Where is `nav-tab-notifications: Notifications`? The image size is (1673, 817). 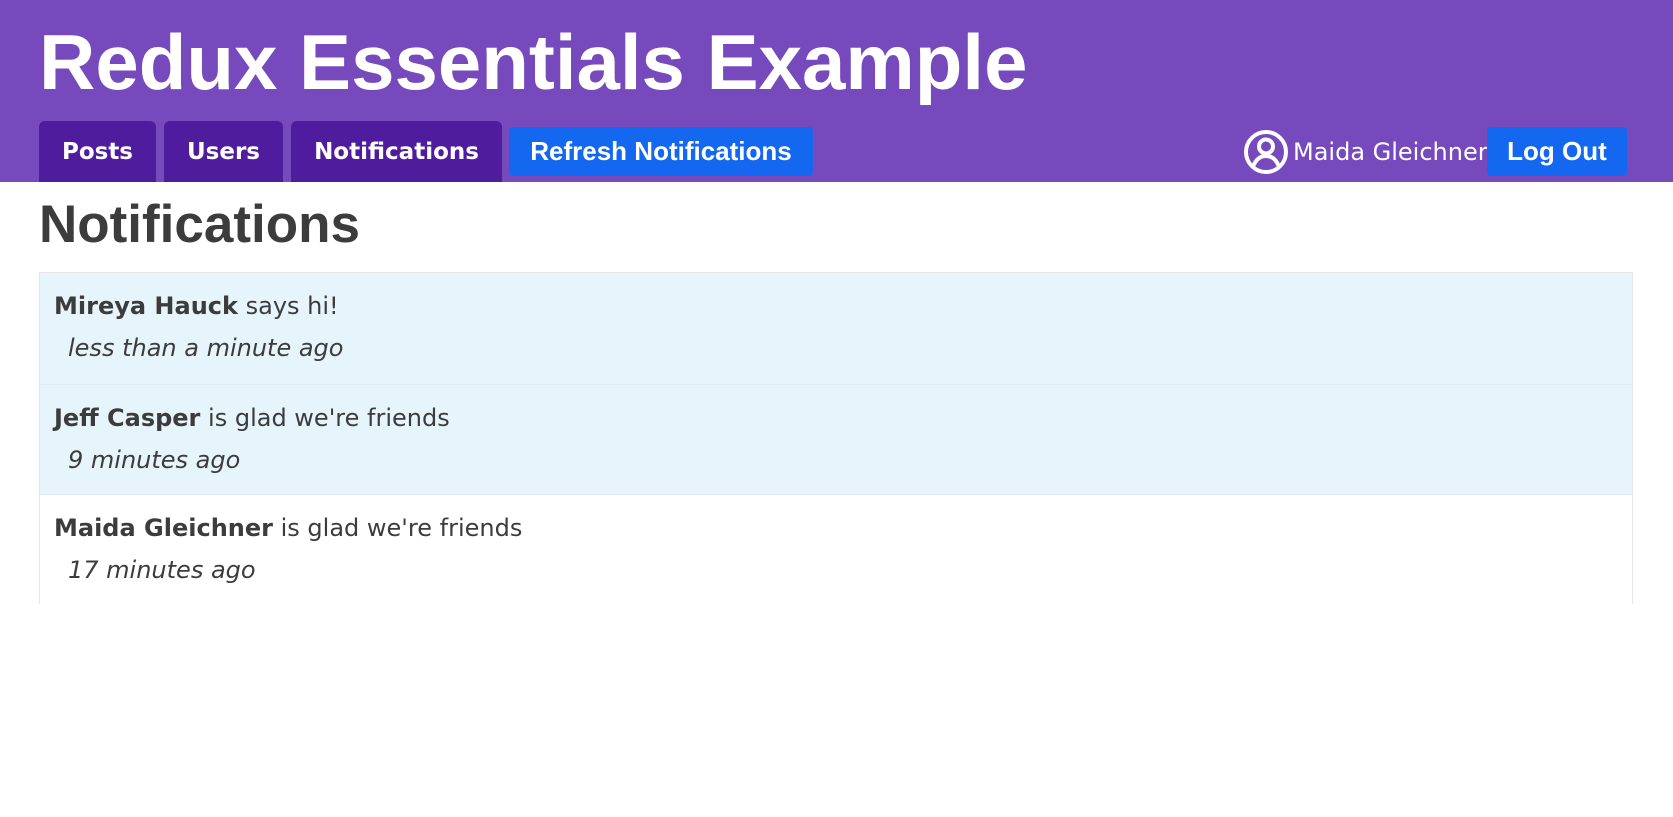 nav-tab-notifications: Notifications is located at coordinates (396, 151).